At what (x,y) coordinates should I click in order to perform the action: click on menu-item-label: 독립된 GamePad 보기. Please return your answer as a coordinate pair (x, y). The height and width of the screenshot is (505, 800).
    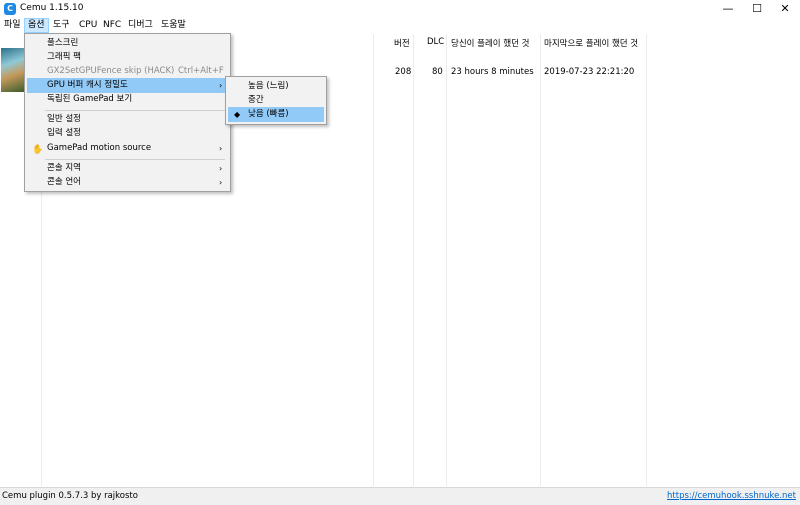
    Looking at the image, I should click on (90, 99).